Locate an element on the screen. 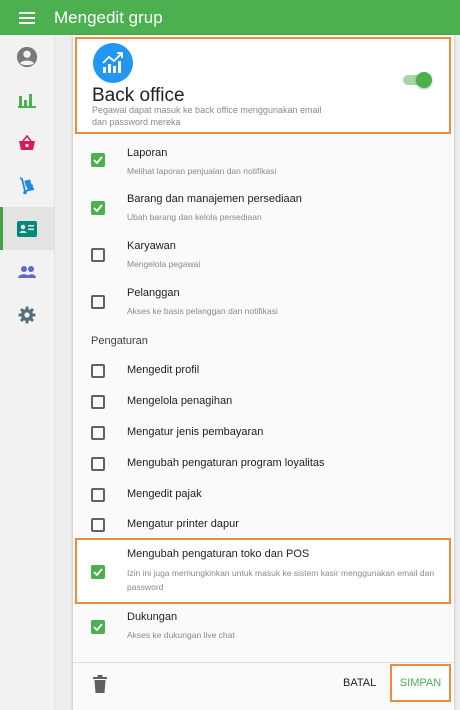 The image size is (460, 710). sidebar-item-employees is located at coordinates (27, 228).